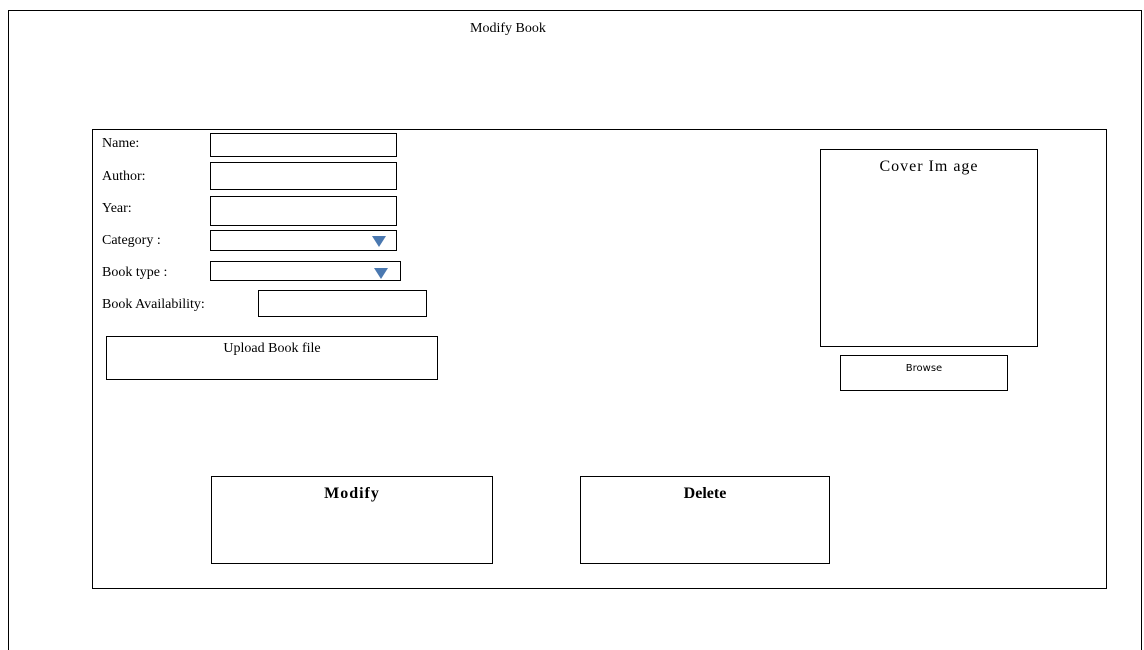 This screenshot has height=650, width=1144. What do you see at coordinates (121, 143) in the screenshot?
I see `name-label: Name:` at bounding box center [121, 143].